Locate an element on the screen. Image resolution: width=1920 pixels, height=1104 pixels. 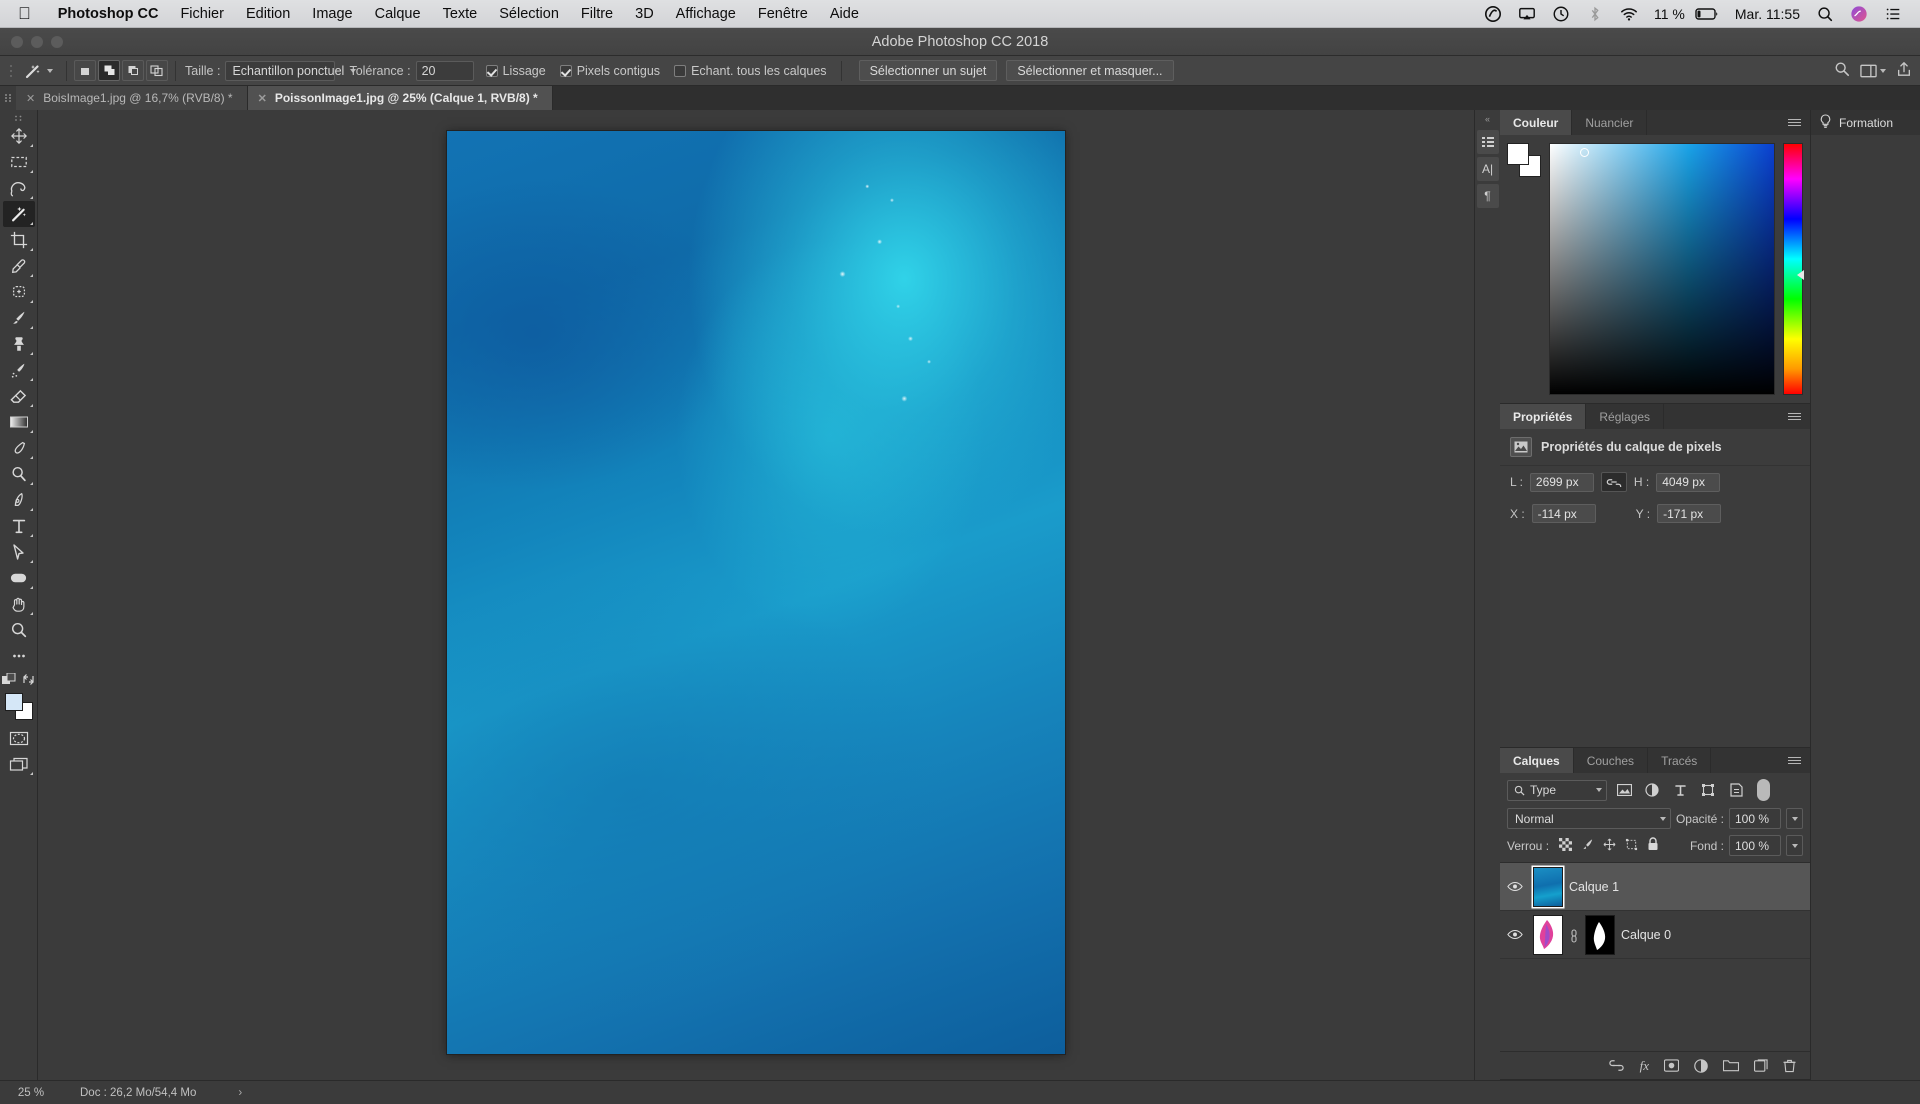
menu-aide: Aide is located at coordinates (844, 14).